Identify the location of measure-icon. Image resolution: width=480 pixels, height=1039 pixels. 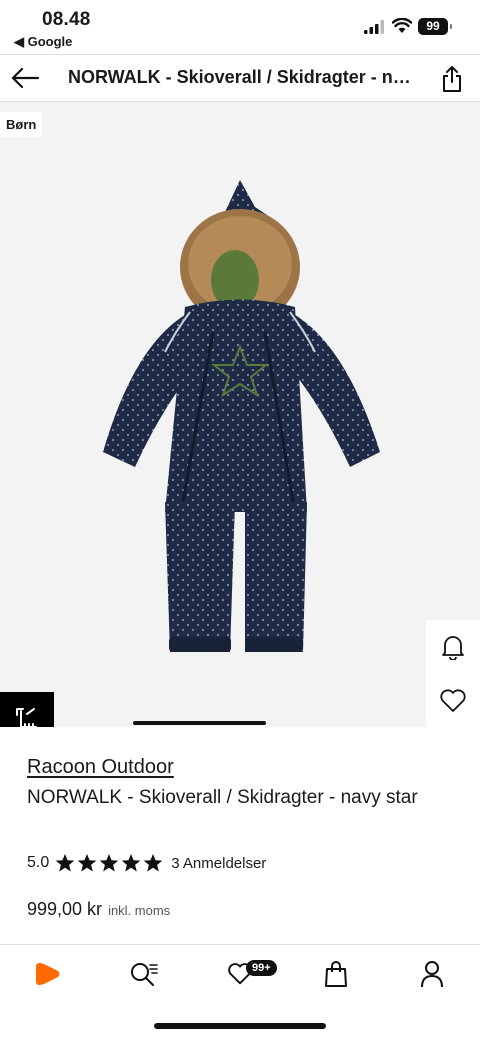
(26, 717).